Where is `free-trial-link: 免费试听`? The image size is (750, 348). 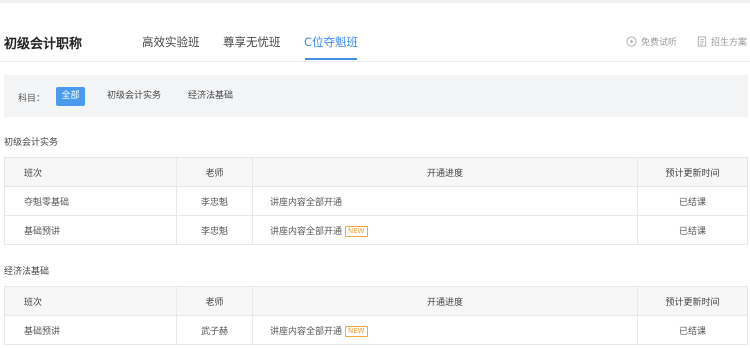 free-trial-link: 免费试听 is located at coordinates (651, 41).